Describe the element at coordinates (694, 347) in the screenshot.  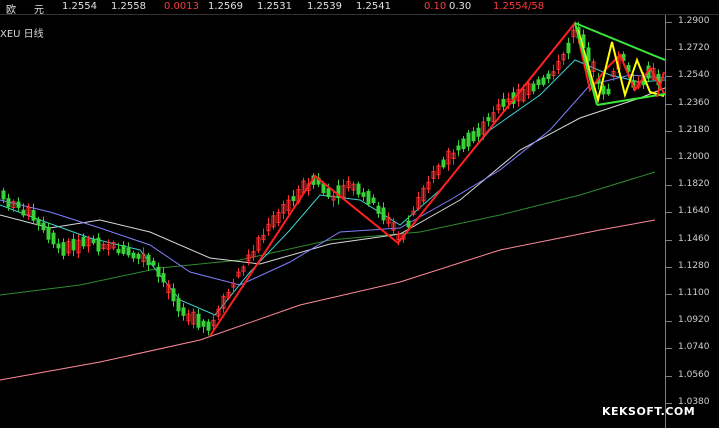
I see `price-tick-label: 1.0740` at that location.